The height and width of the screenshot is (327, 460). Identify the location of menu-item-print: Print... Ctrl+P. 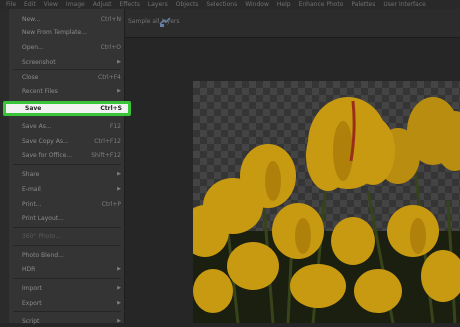
(67, 204).